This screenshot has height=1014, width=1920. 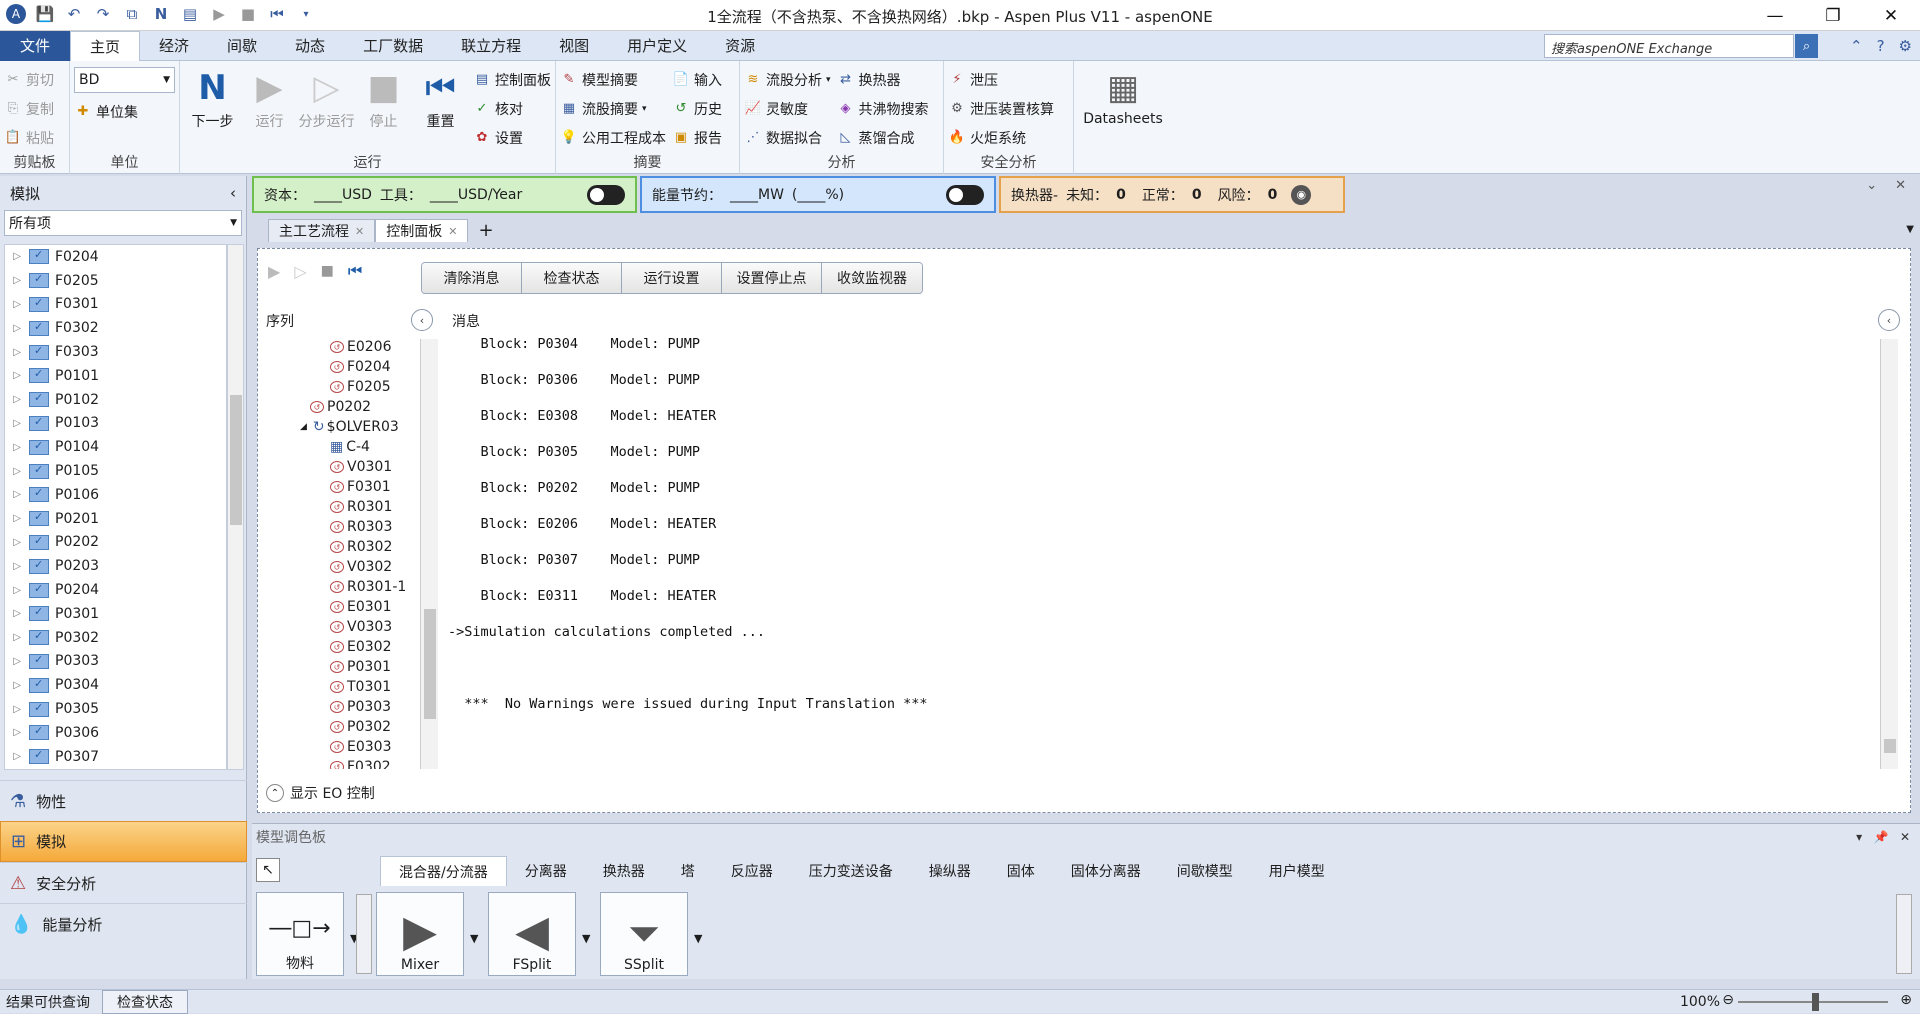 I want to click on tab-control-panel: 控制面板 ✕, so click(x=422, y=230).